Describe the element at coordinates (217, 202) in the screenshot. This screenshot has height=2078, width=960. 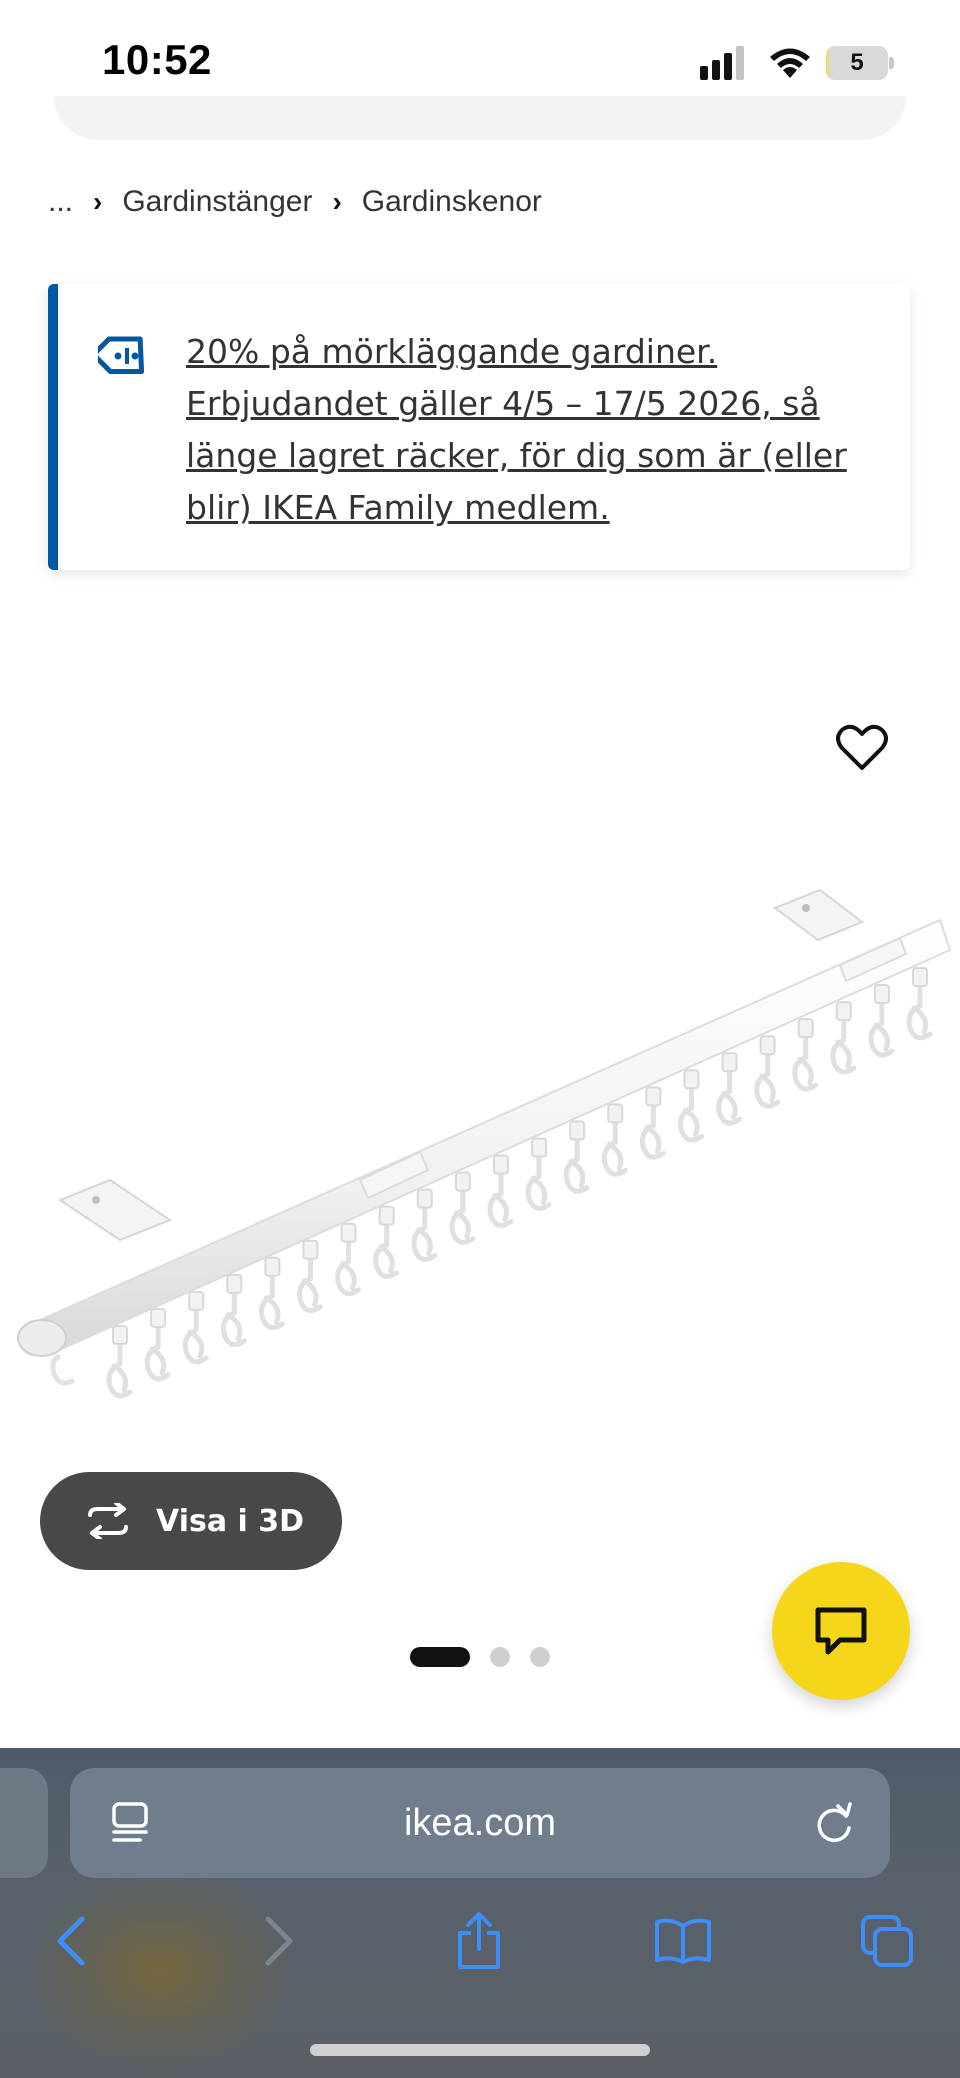
I see `breadcrumb-curtain-rods: Gardinstänger` at that location.